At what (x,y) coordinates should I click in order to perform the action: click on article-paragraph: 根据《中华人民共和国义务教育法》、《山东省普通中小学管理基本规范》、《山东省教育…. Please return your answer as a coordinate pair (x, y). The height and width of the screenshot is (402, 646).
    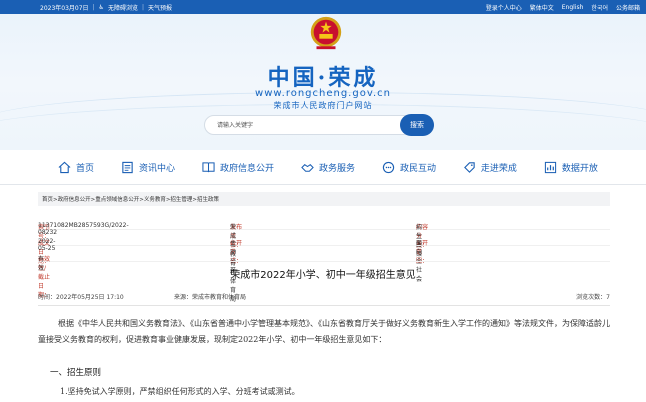
    Looking at the image, I should click on (324, 331).